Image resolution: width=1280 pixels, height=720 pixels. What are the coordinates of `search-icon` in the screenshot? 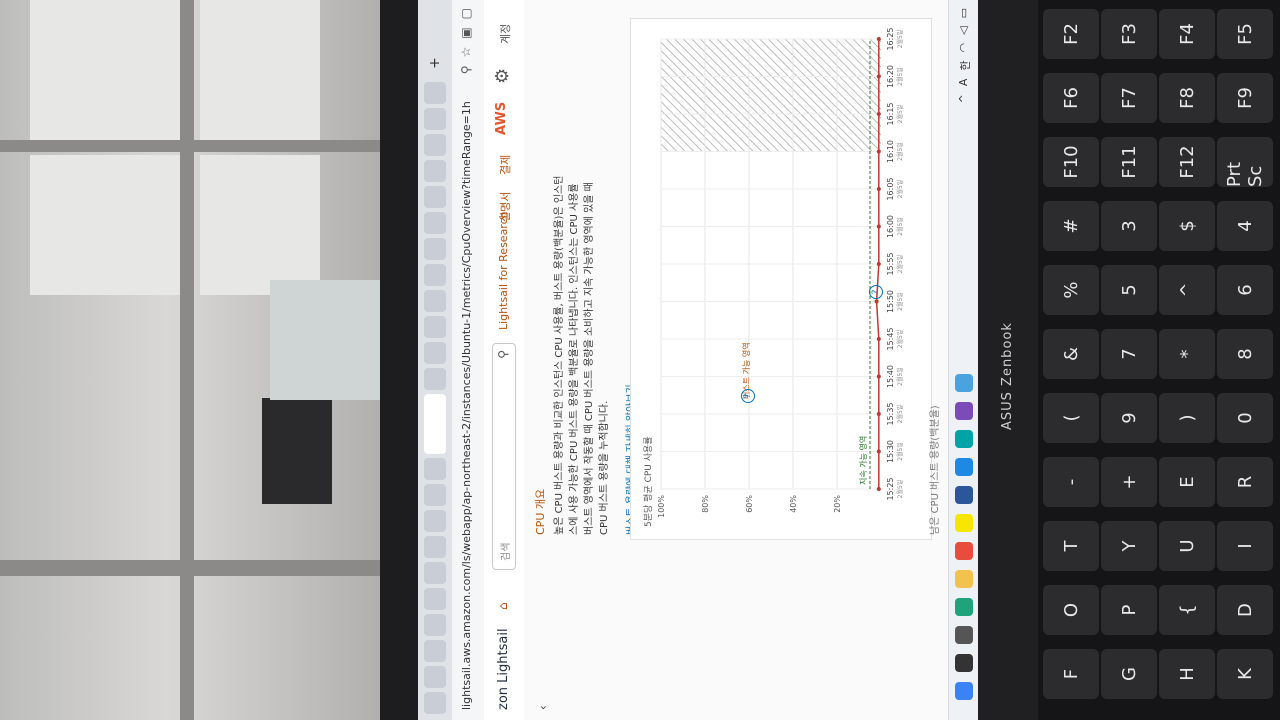 It's located at (964, 663).